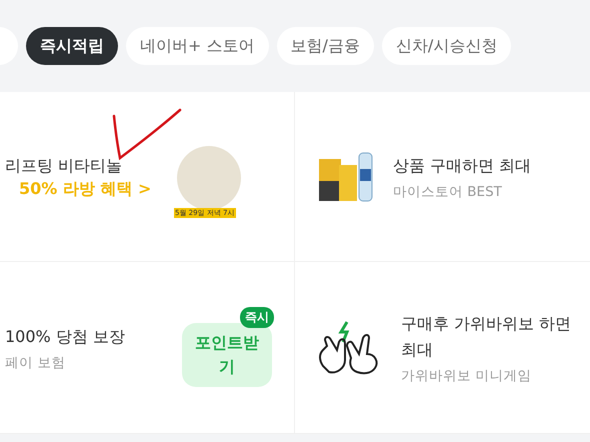 This screenshot has height=442, width=590. Describe the element at coordinates (448, 191) in the screenshot. I see `card-subtitle: 마이스토어 BEST` at that location.